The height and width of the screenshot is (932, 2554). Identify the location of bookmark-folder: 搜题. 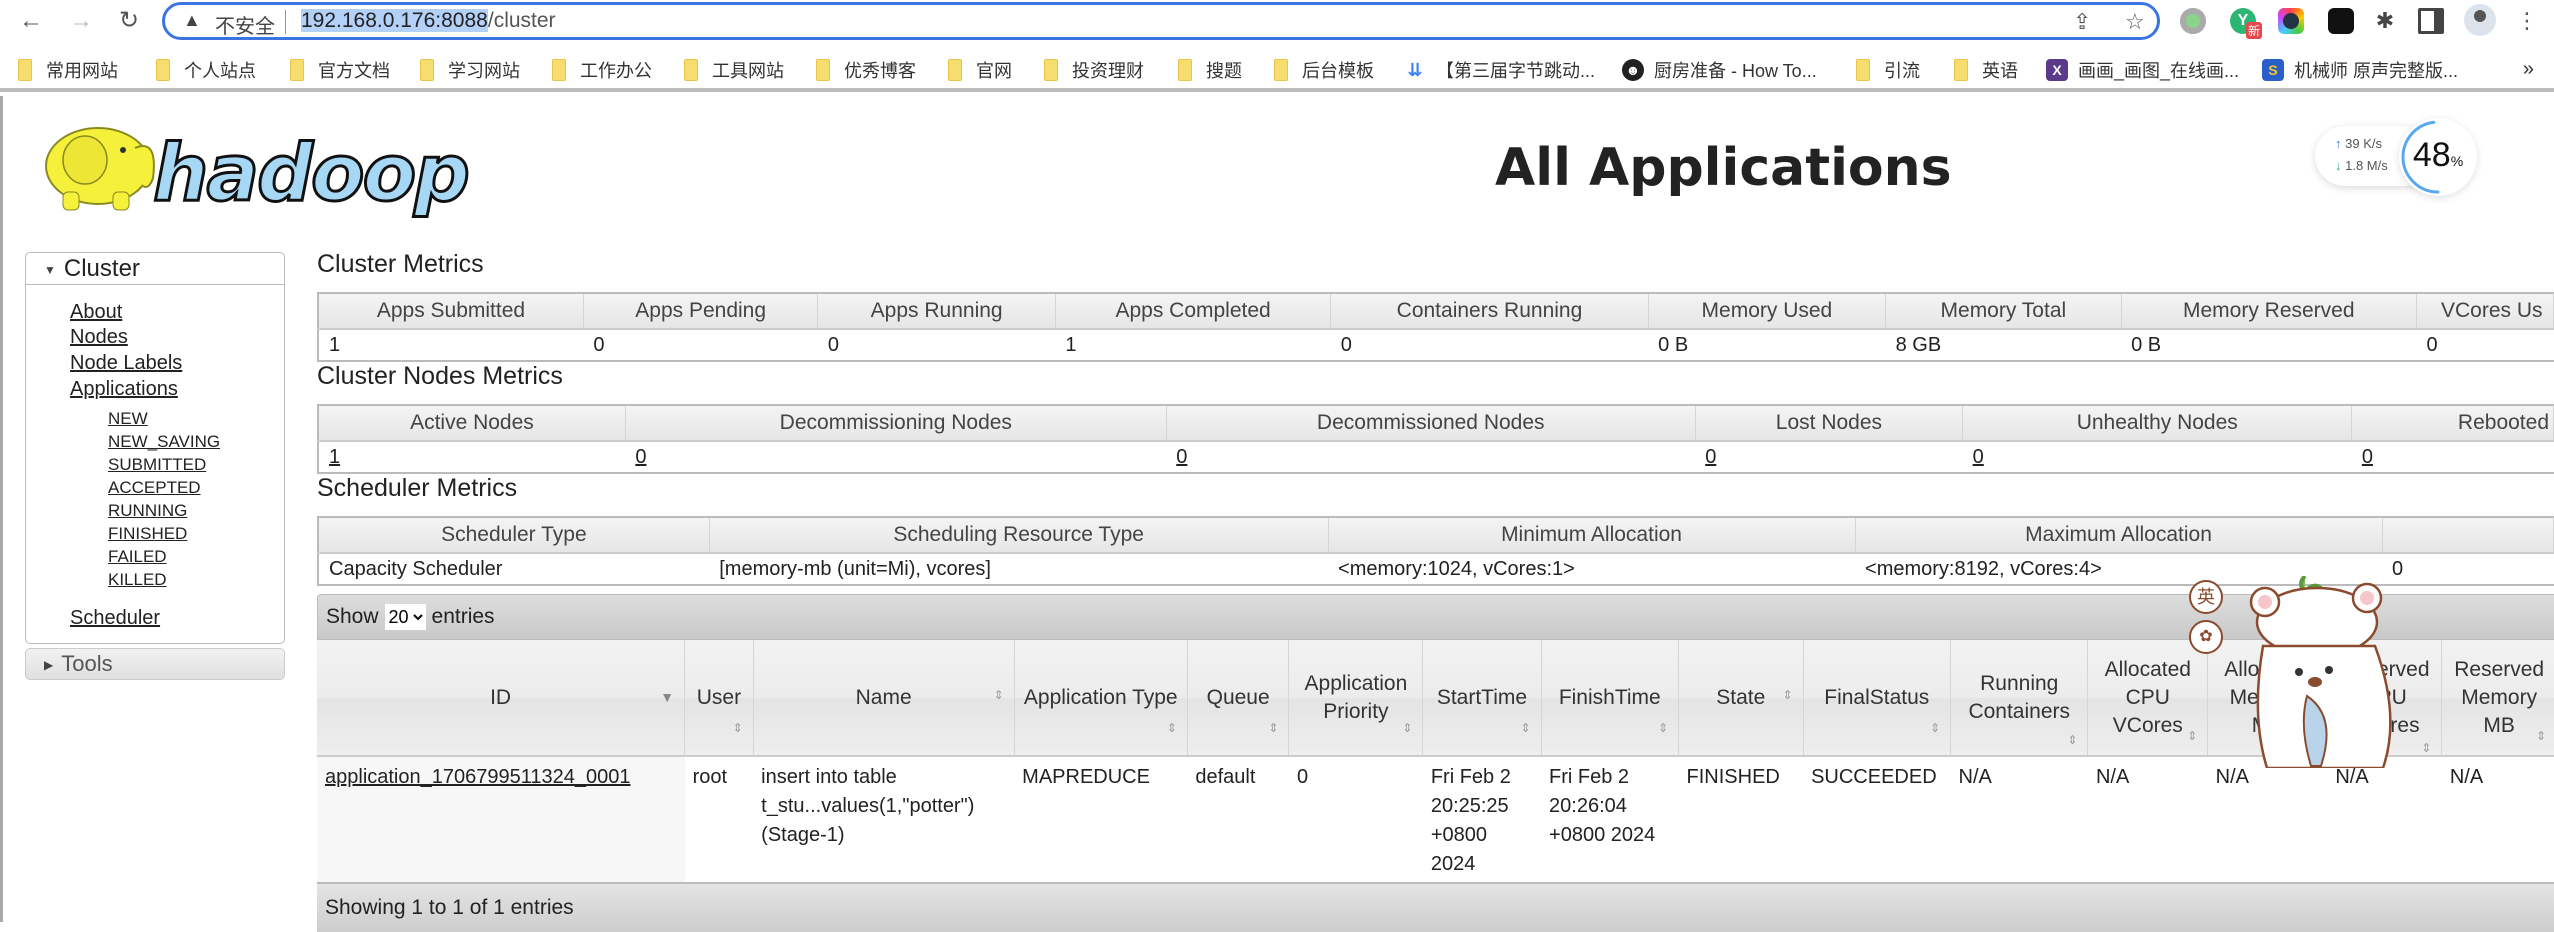
(1210, 70).